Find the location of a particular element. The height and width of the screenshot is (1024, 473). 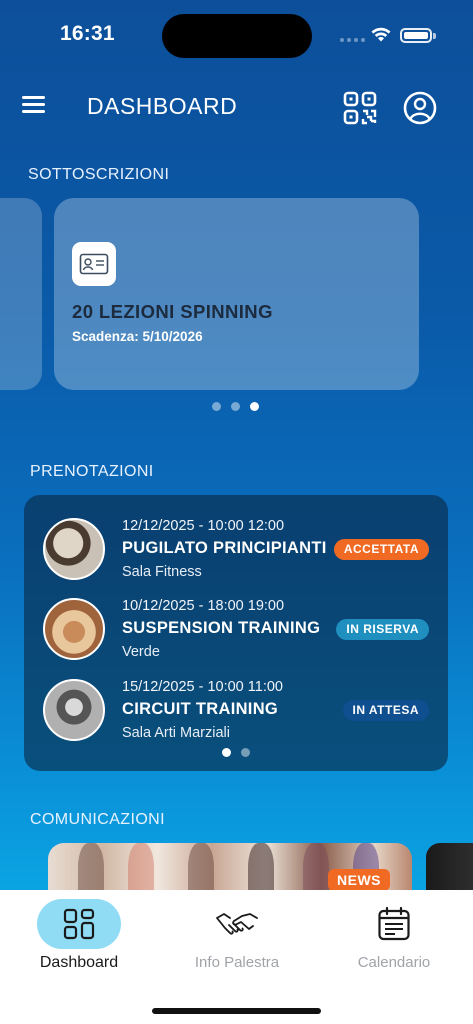

booking-class-name: SUSPENSION TRAINING is located at coordinates (221, 628).